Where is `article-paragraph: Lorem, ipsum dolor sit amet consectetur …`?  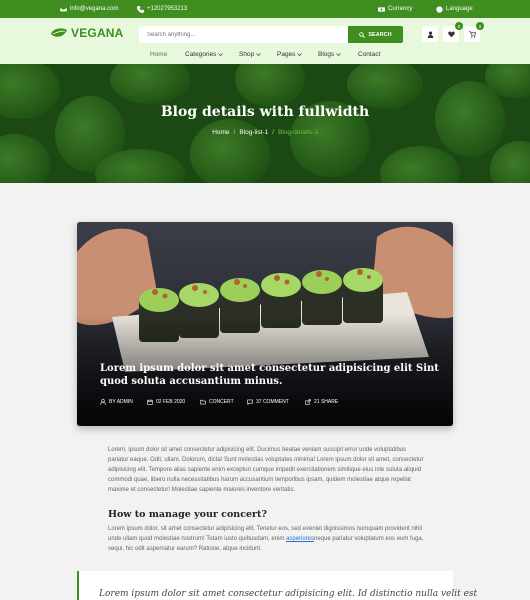 article-paragraph: Lorem, ipsum dolor sit amet consectetur … is located at coordinates (266, 470).